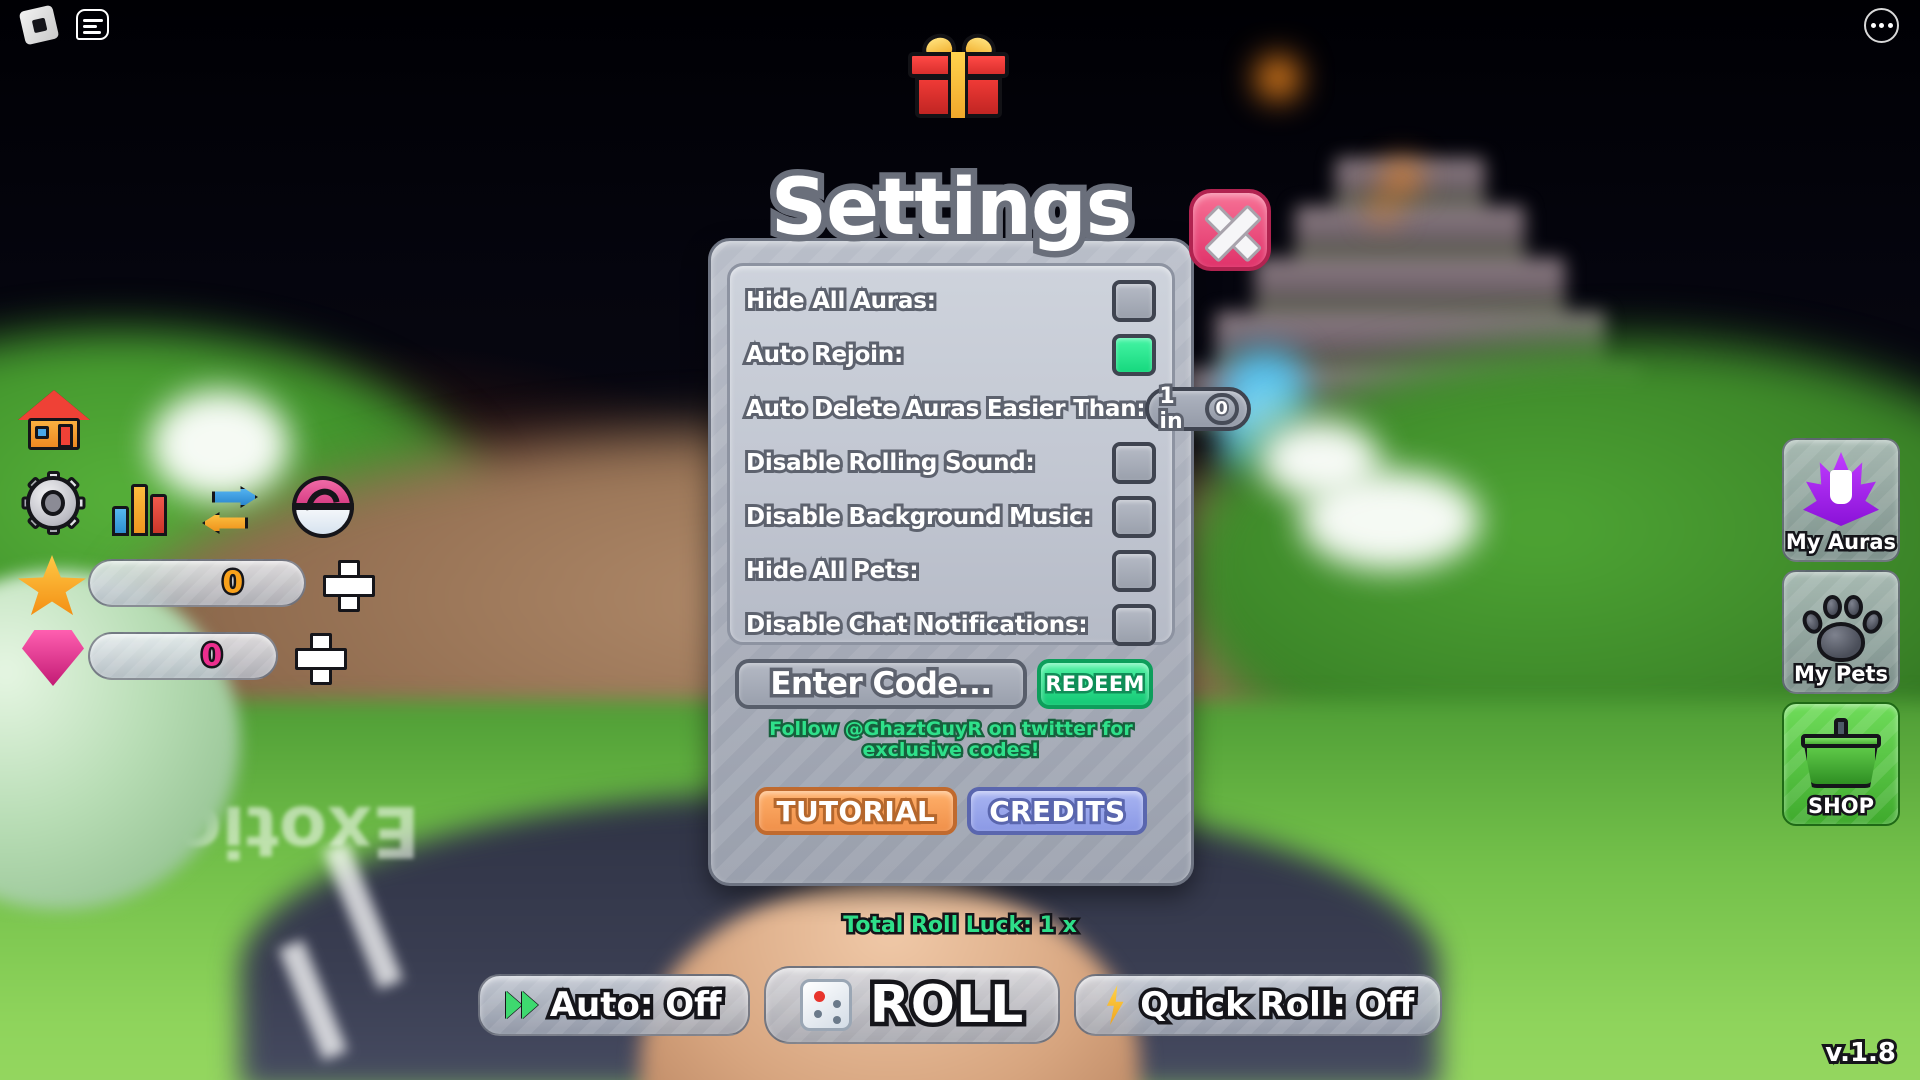  I want to click on quick-roll-label: Quick Roll: Off, so click(1277, 1005).